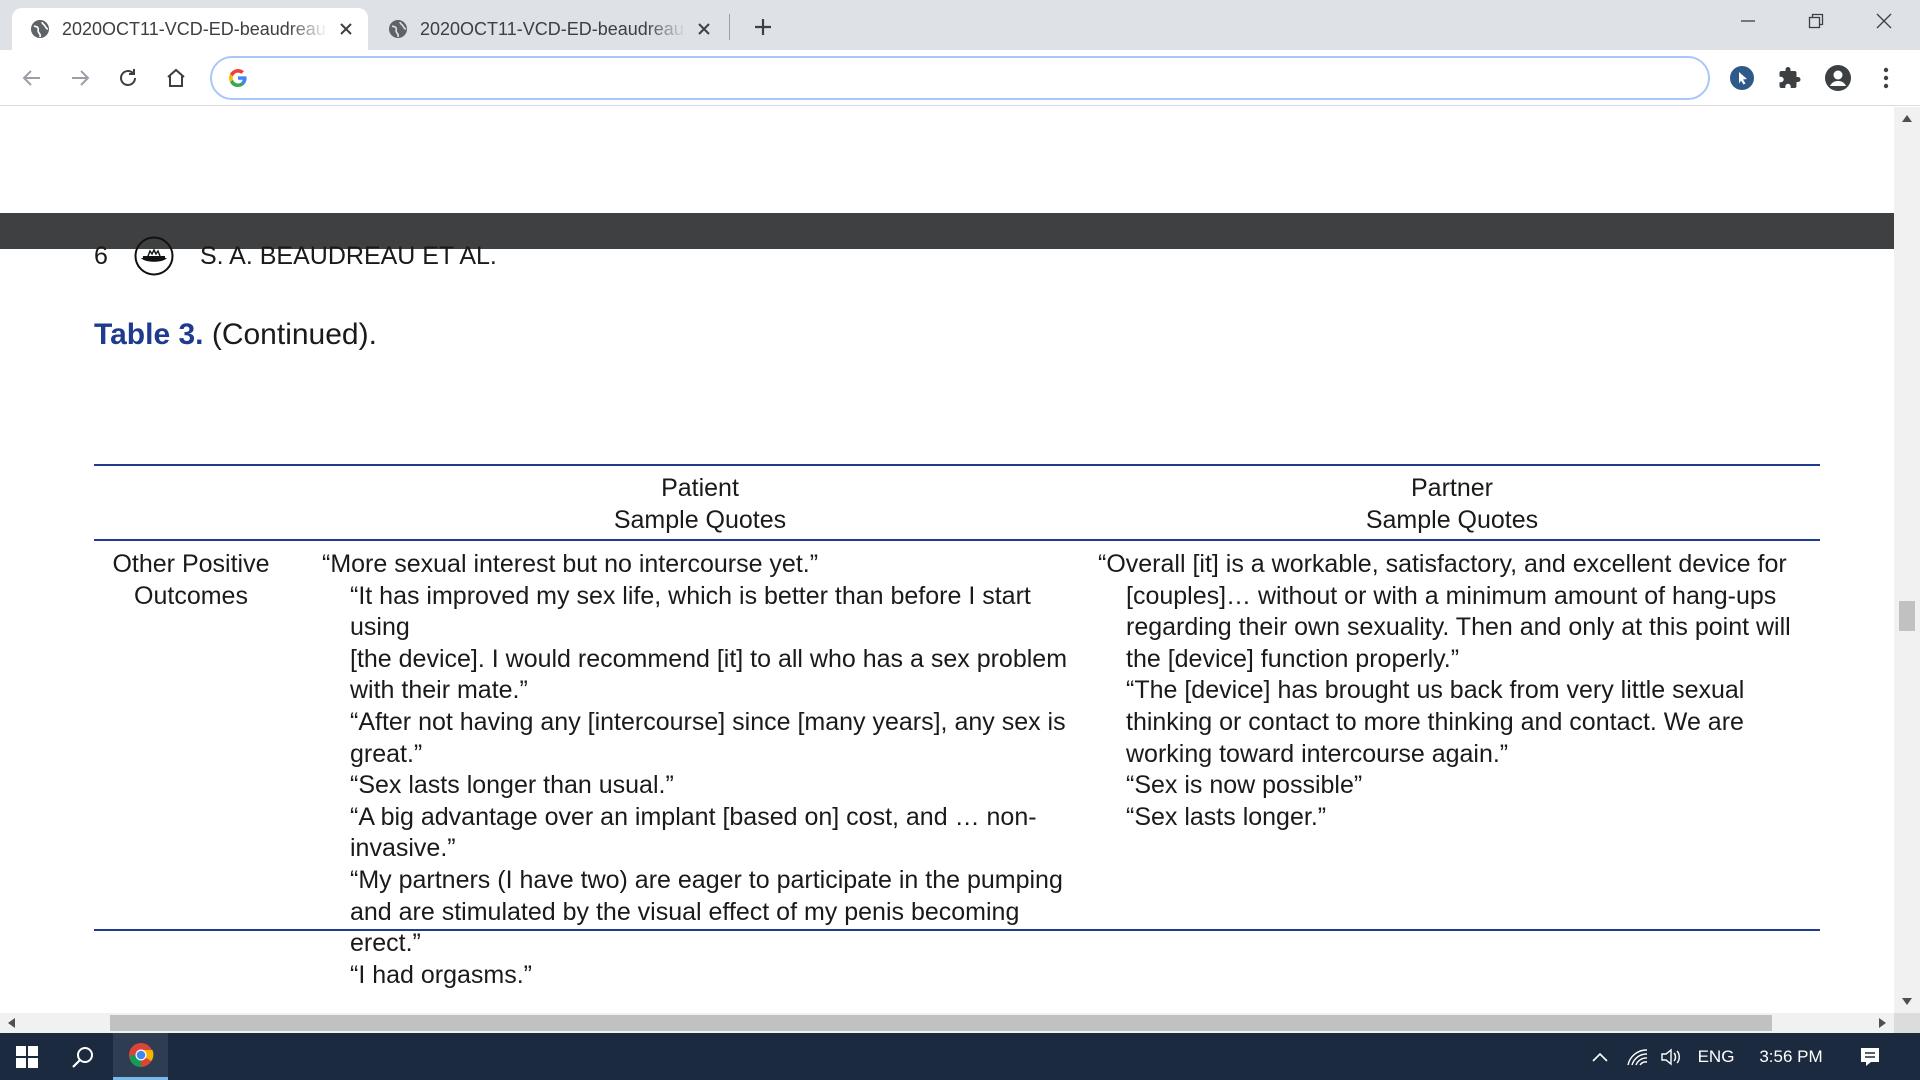 This screenshot has width=1920, height=1080. I want to click on windows-icon, so click(27, 1056).